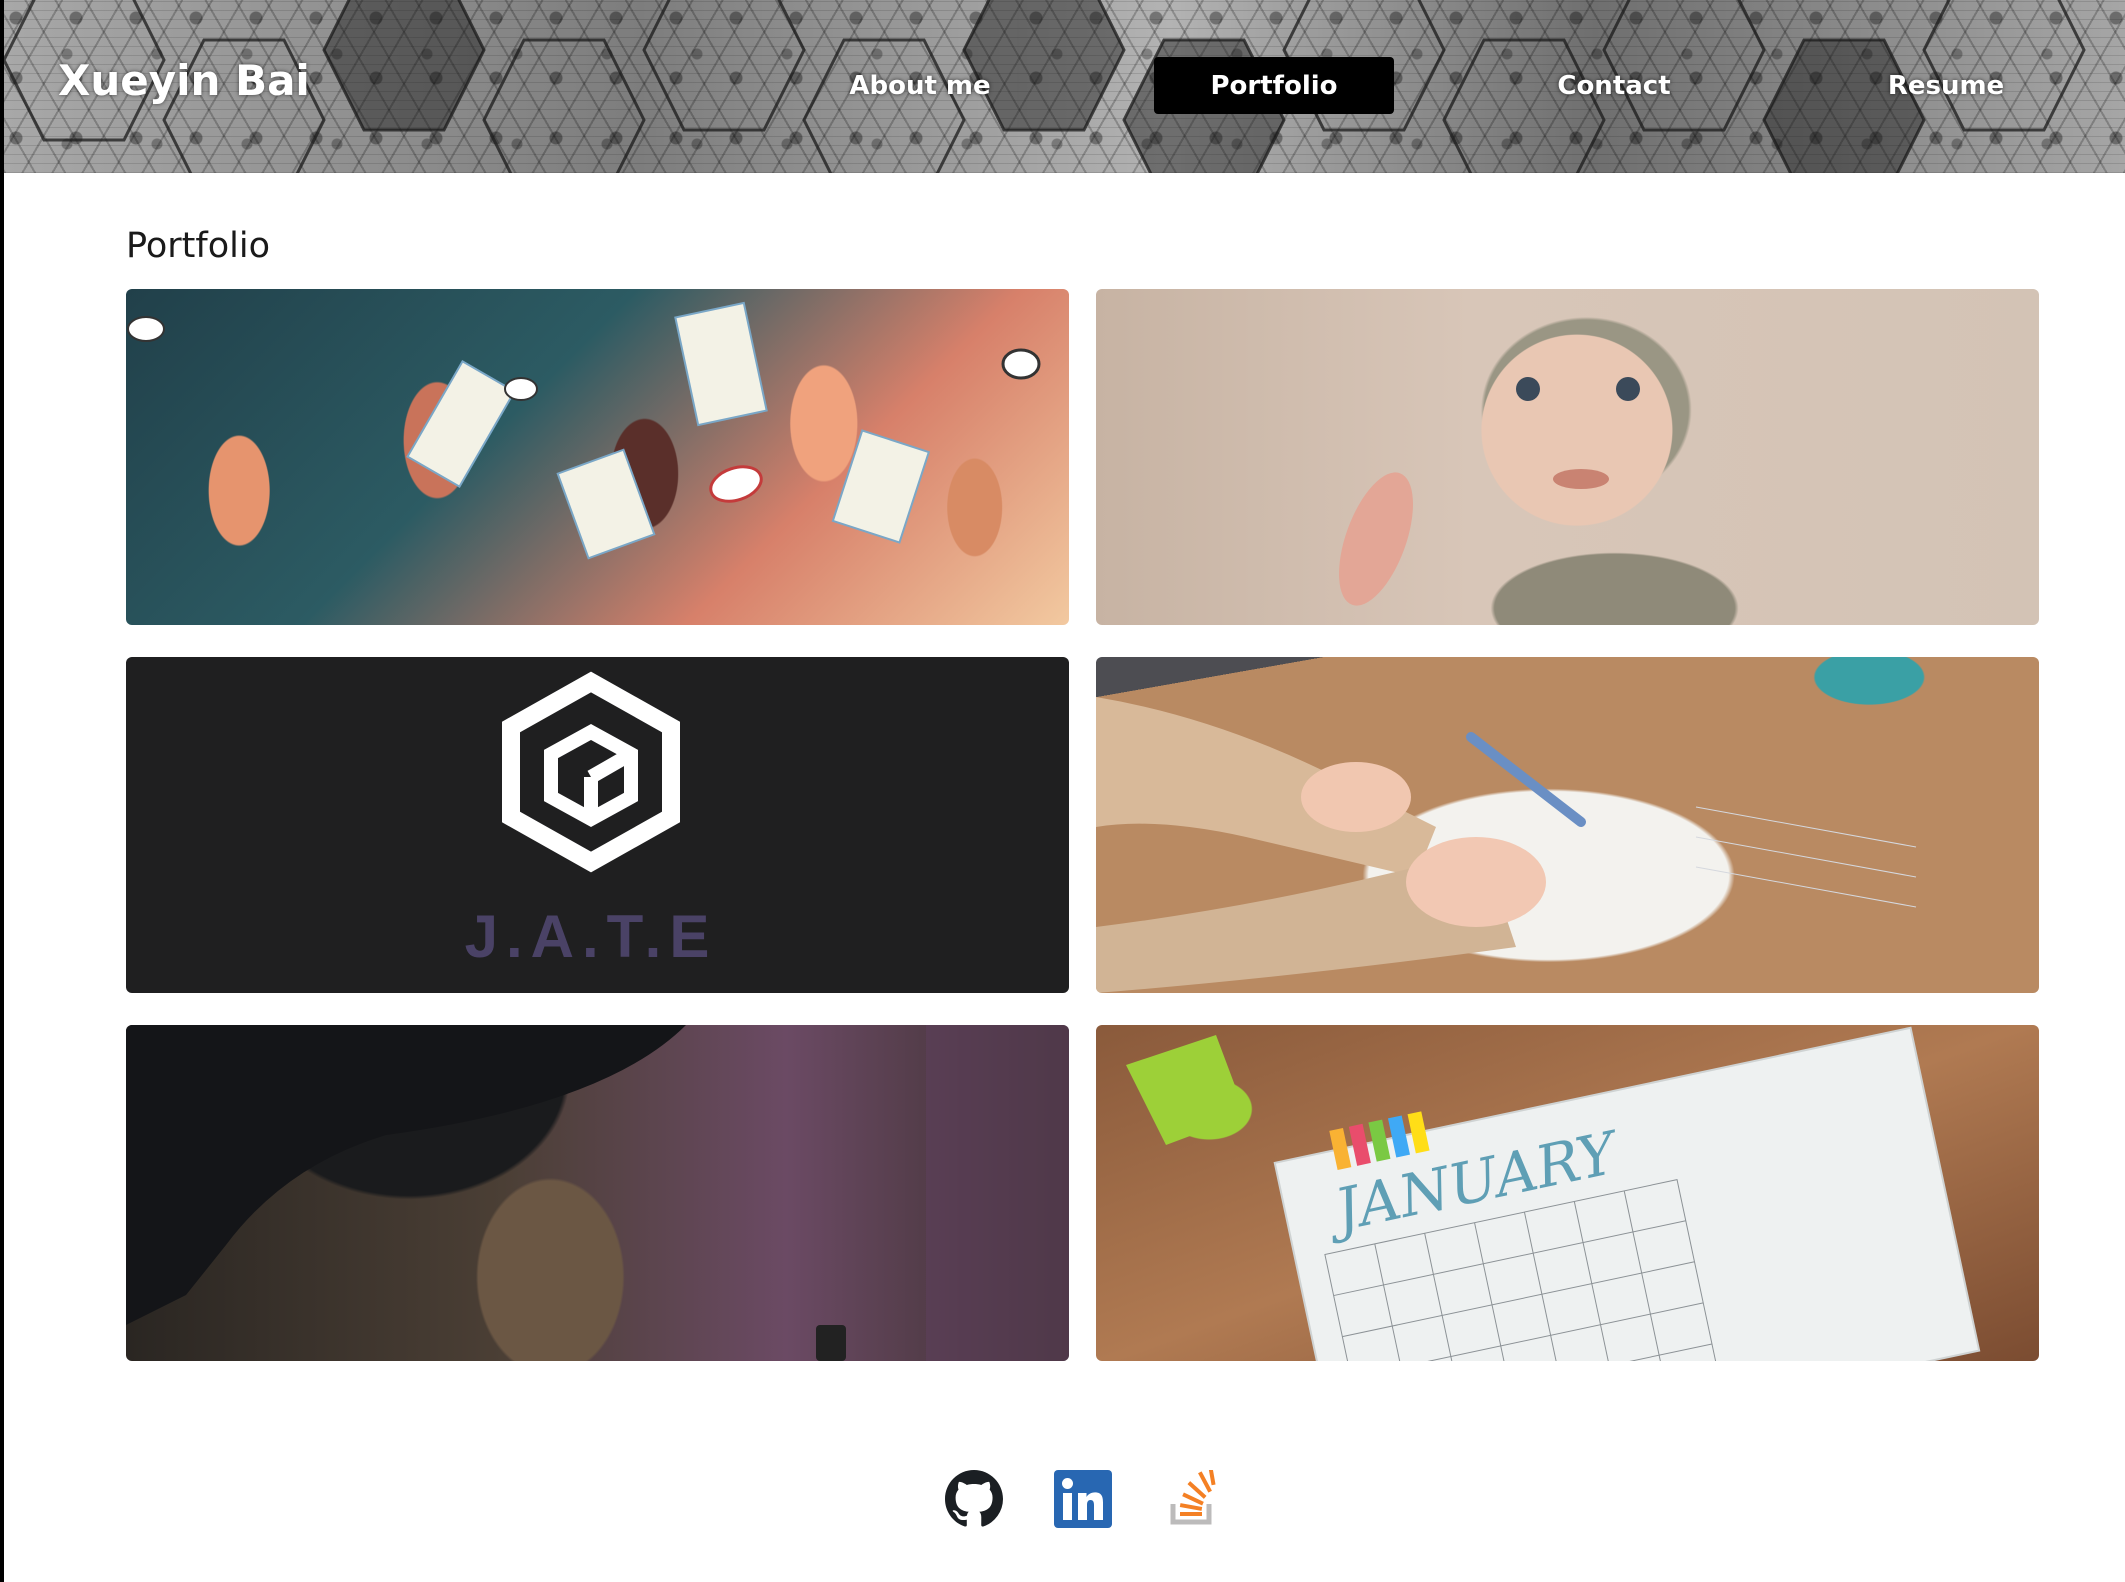 The image size is (2125, 1582). What do you see at coordinates (1045, 86) in the screenshot?
I see `header-hexagon-pattern` at bounding box center [1045, 86].